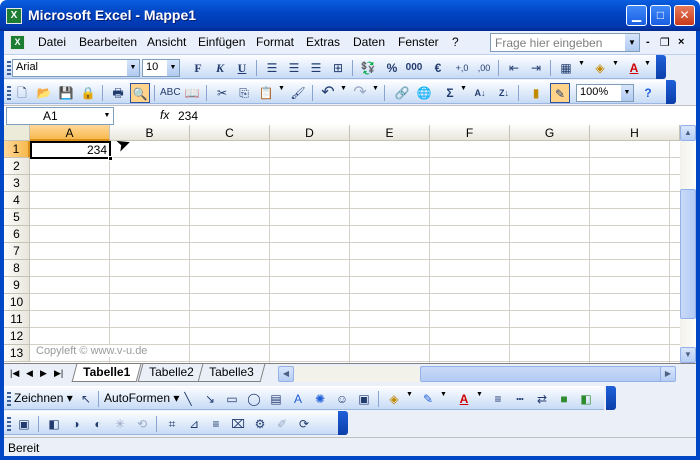 Image resolution: width=700 pixels, height=460 pixels. What do you see at coordinates (88, 93) in the screenshot?
I see `permission-icon: 🔒` at bounding box center [88, 93].